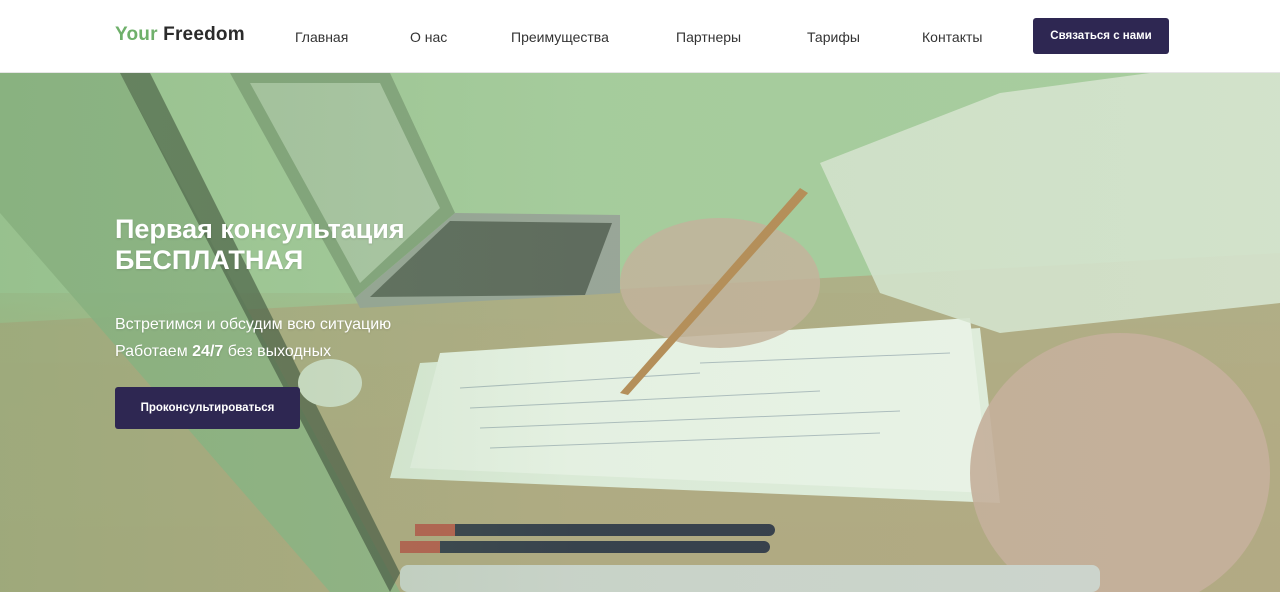 This screenshot has height=592, width=1280. I want to click on consult-button: Проконсультироваться, so click(207, 408).